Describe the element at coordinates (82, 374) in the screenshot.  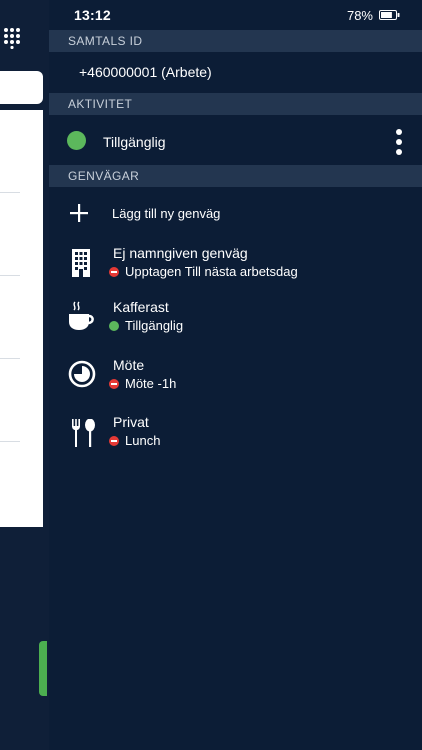
I see `clock-icon` at that location.